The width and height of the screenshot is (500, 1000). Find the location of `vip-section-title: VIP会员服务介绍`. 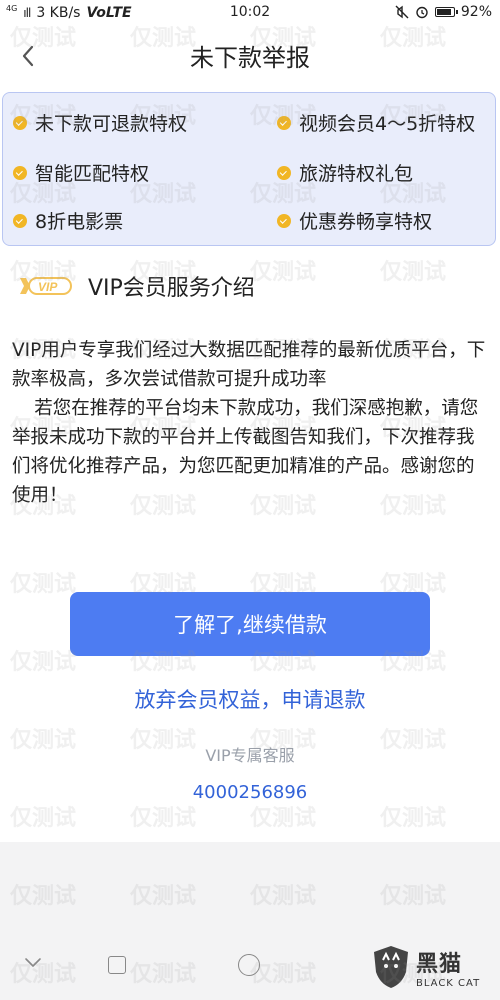

vip-section-title: VIP会员服务介绍 is located at coordinates (171, 288).